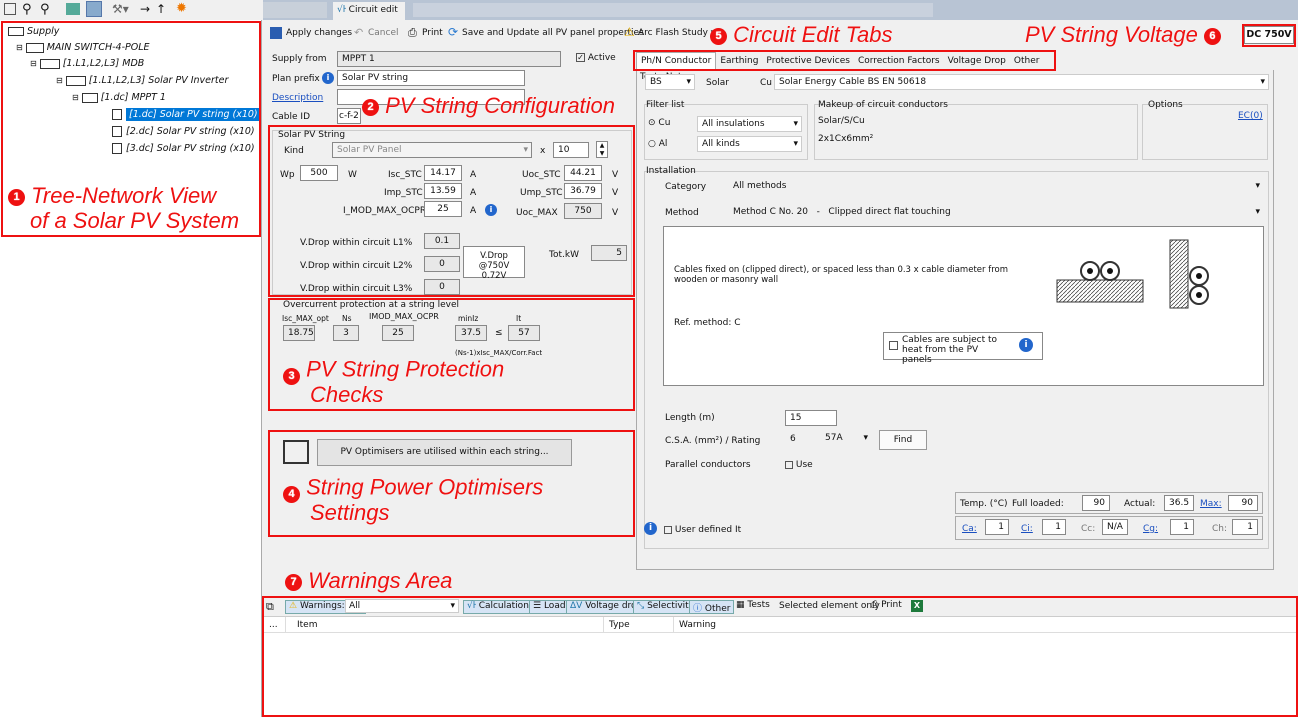  What do you see at coordinates (443, 191) in the screenshot?
I see `imp-input: 13.59` at bounding box center [443, 191].